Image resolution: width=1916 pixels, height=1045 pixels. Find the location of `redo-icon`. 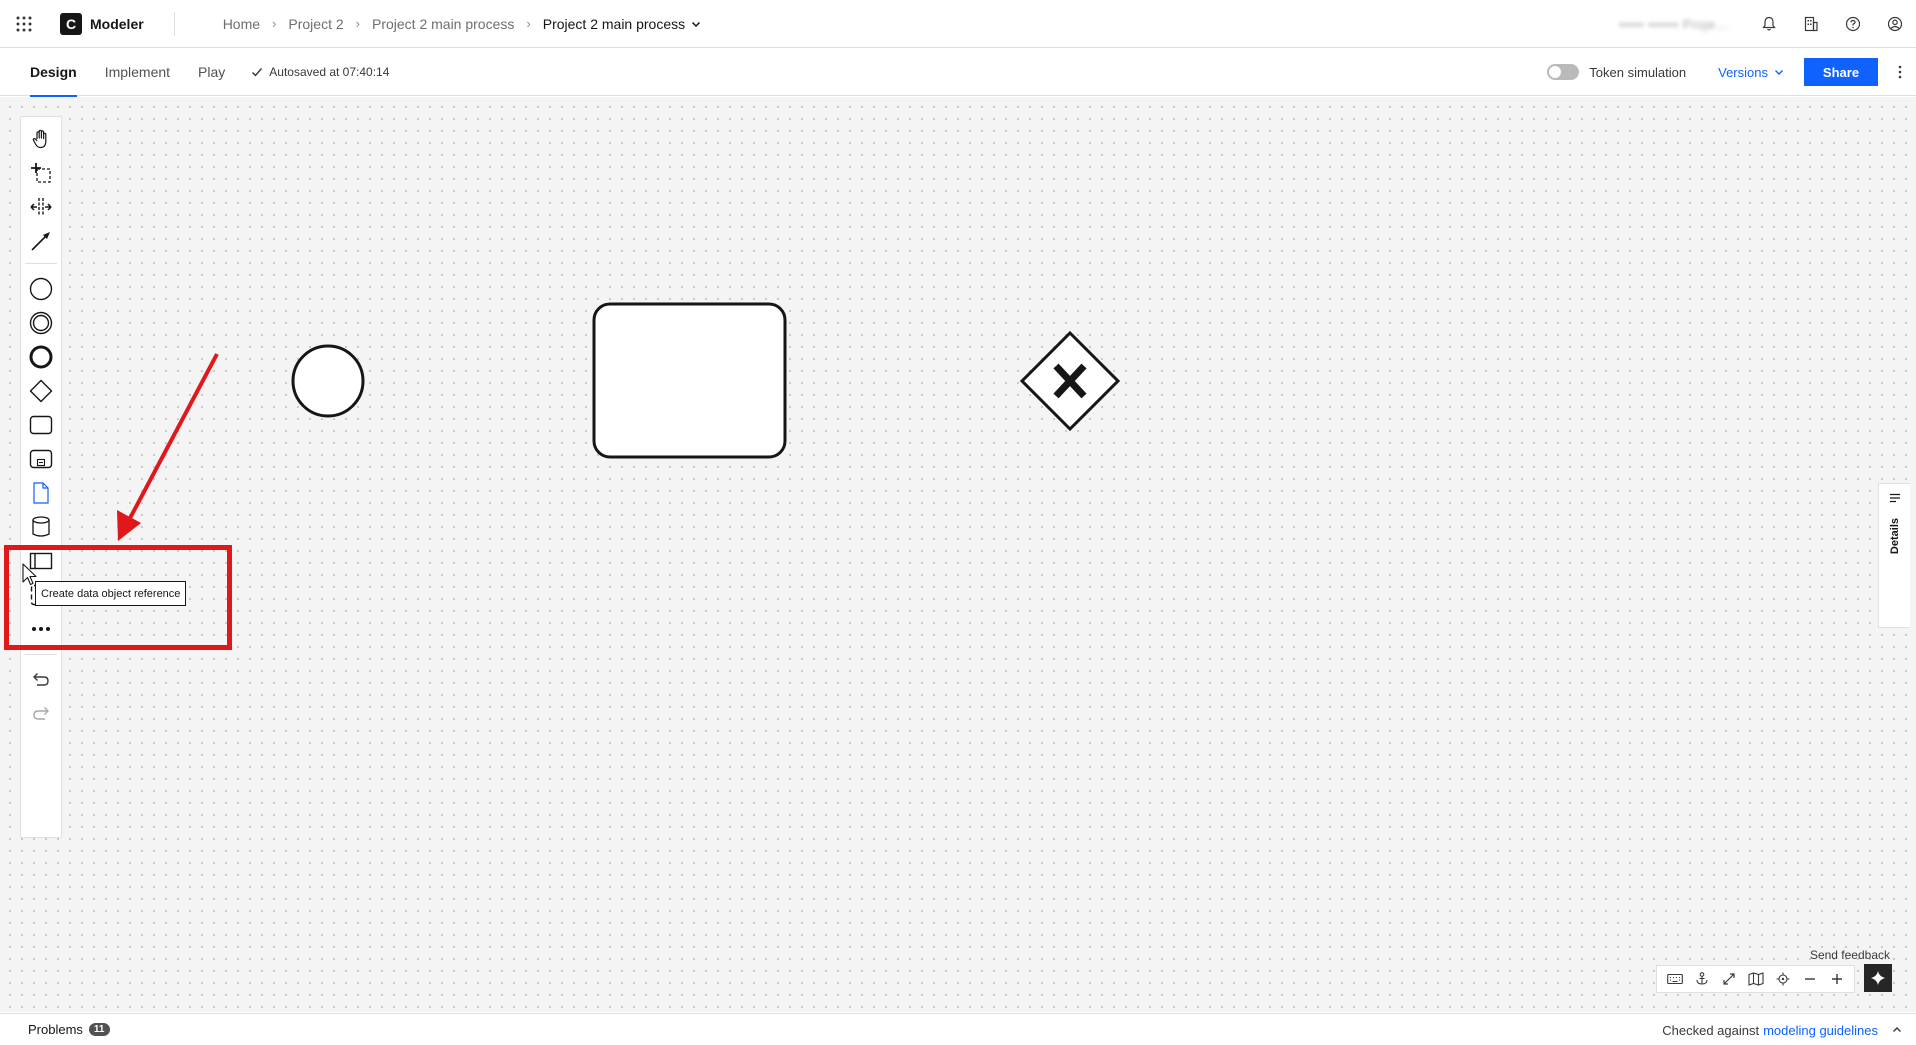

redo-icon is located at coordinates (41, 713).